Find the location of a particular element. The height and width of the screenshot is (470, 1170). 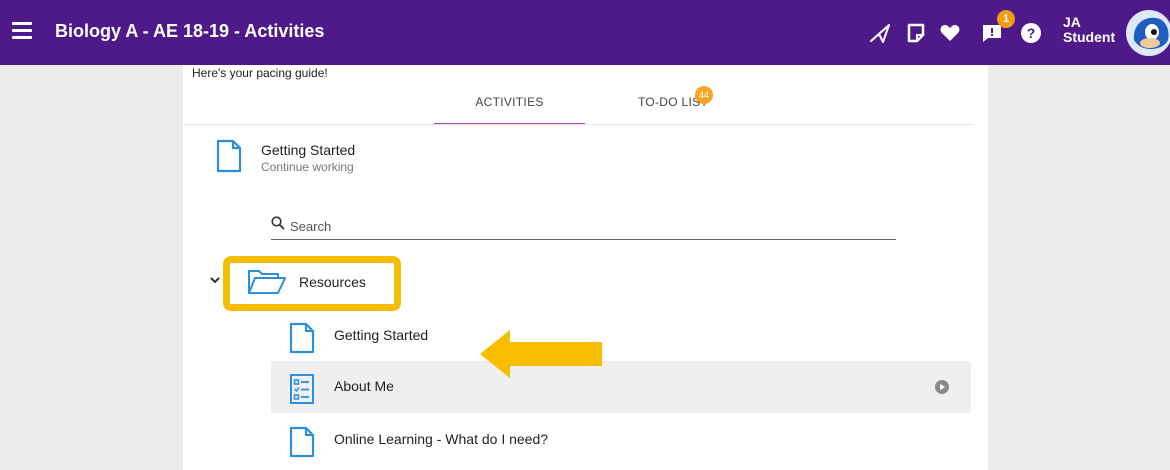

avatar is located at coordinates (1148, 33).